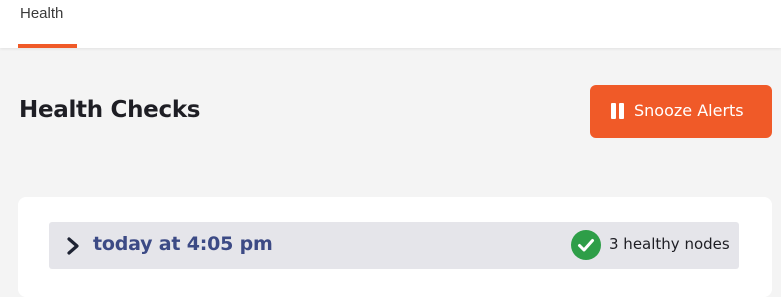 Image resolution: width=781 pixels, height=297 pixels. What do you see at coordinates (586, 245) in the screenshot?
I see `check-circle-icon` at bounding box center [586, 245].